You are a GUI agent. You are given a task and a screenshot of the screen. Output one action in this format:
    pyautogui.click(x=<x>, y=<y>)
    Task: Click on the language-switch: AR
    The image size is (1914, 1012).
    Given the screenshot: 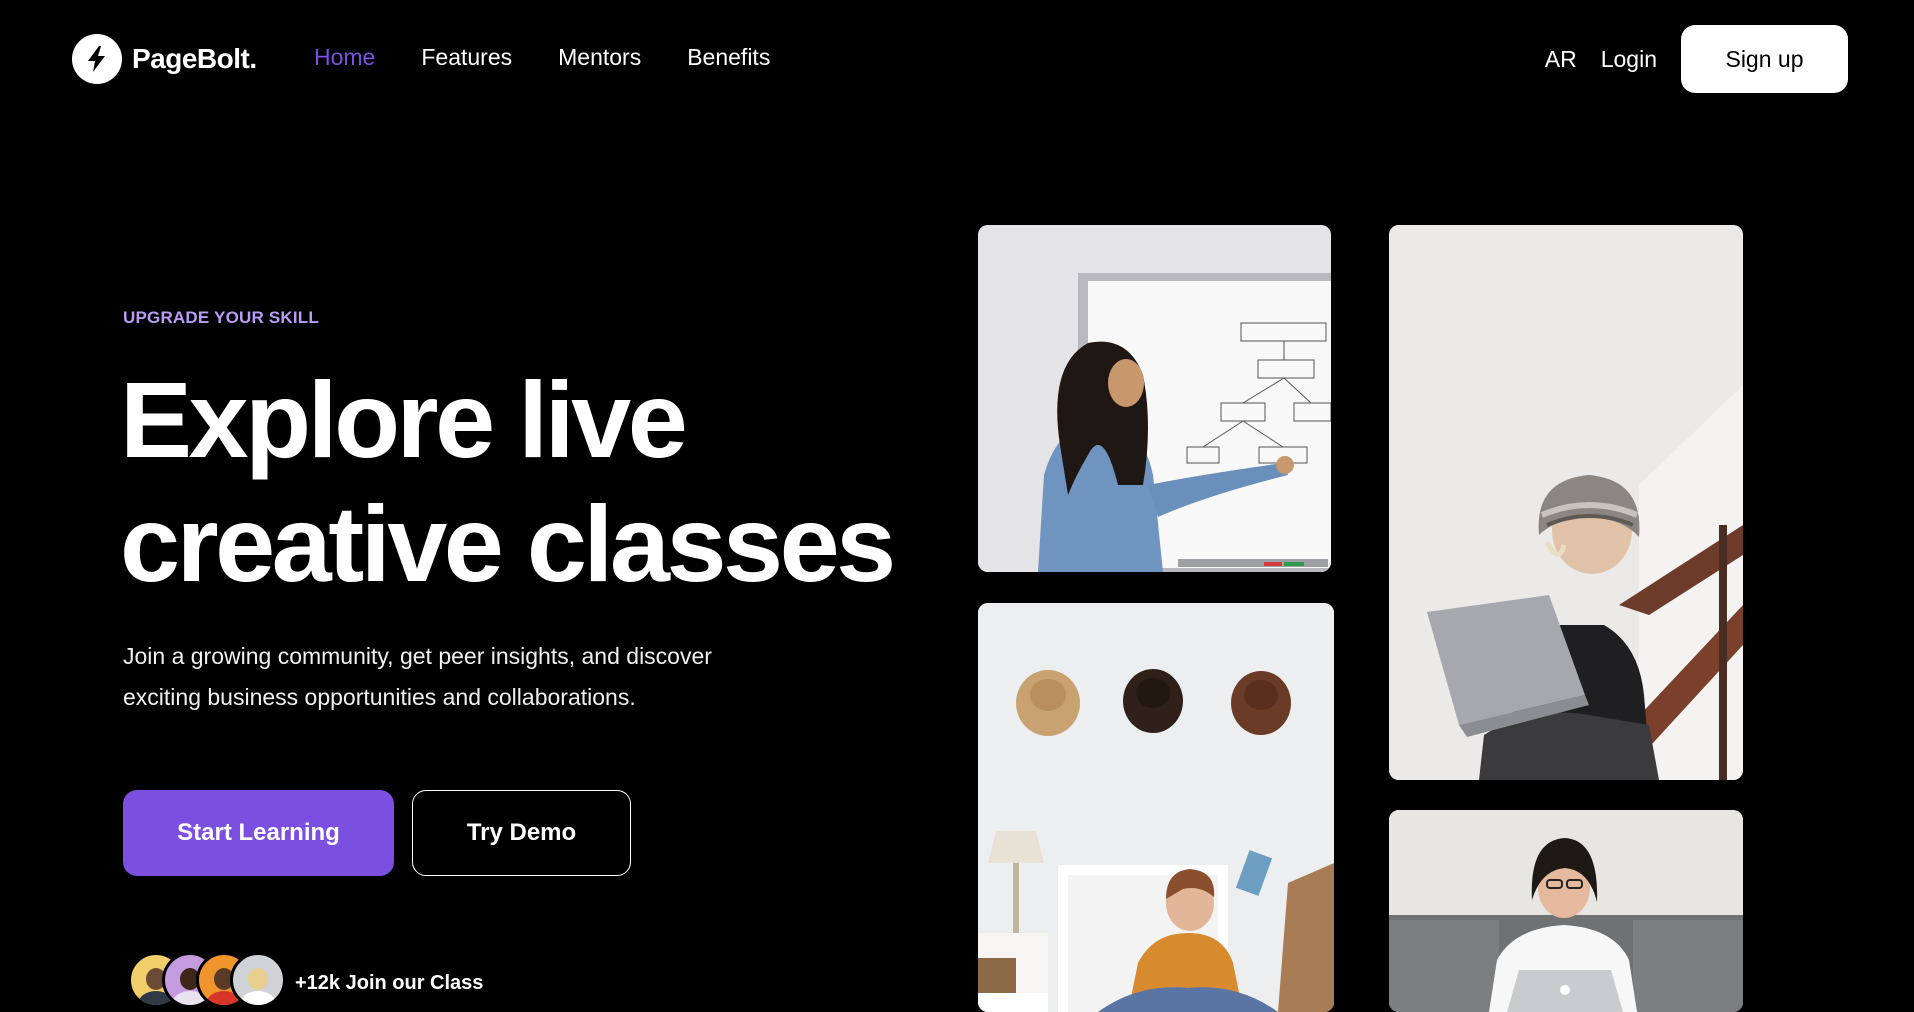 What is the action you would take?
    pyautogui.click(x=1561, y=59)
    